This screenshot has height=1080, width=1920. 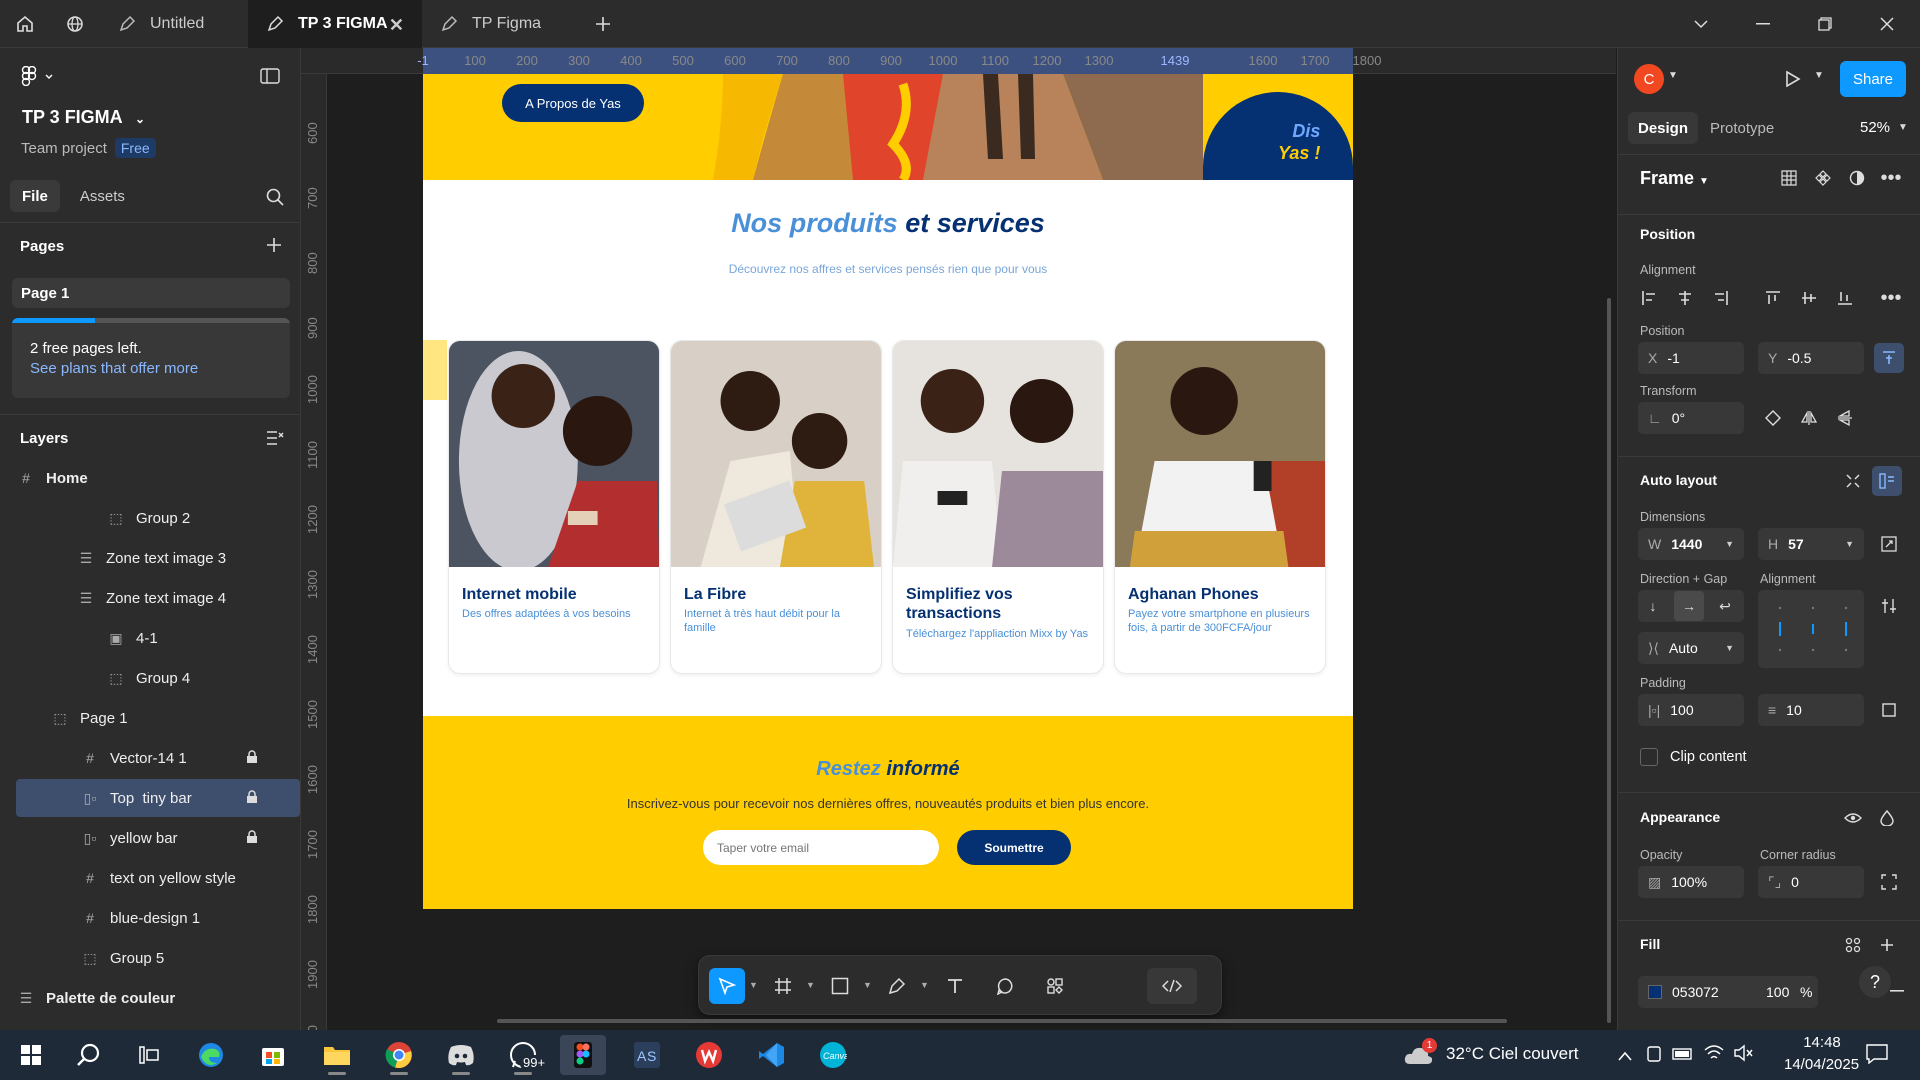 What do you see at coordinates (1649, 79) in the screenshot?
I see `avatar: C` at bounding box center [1649, 79].